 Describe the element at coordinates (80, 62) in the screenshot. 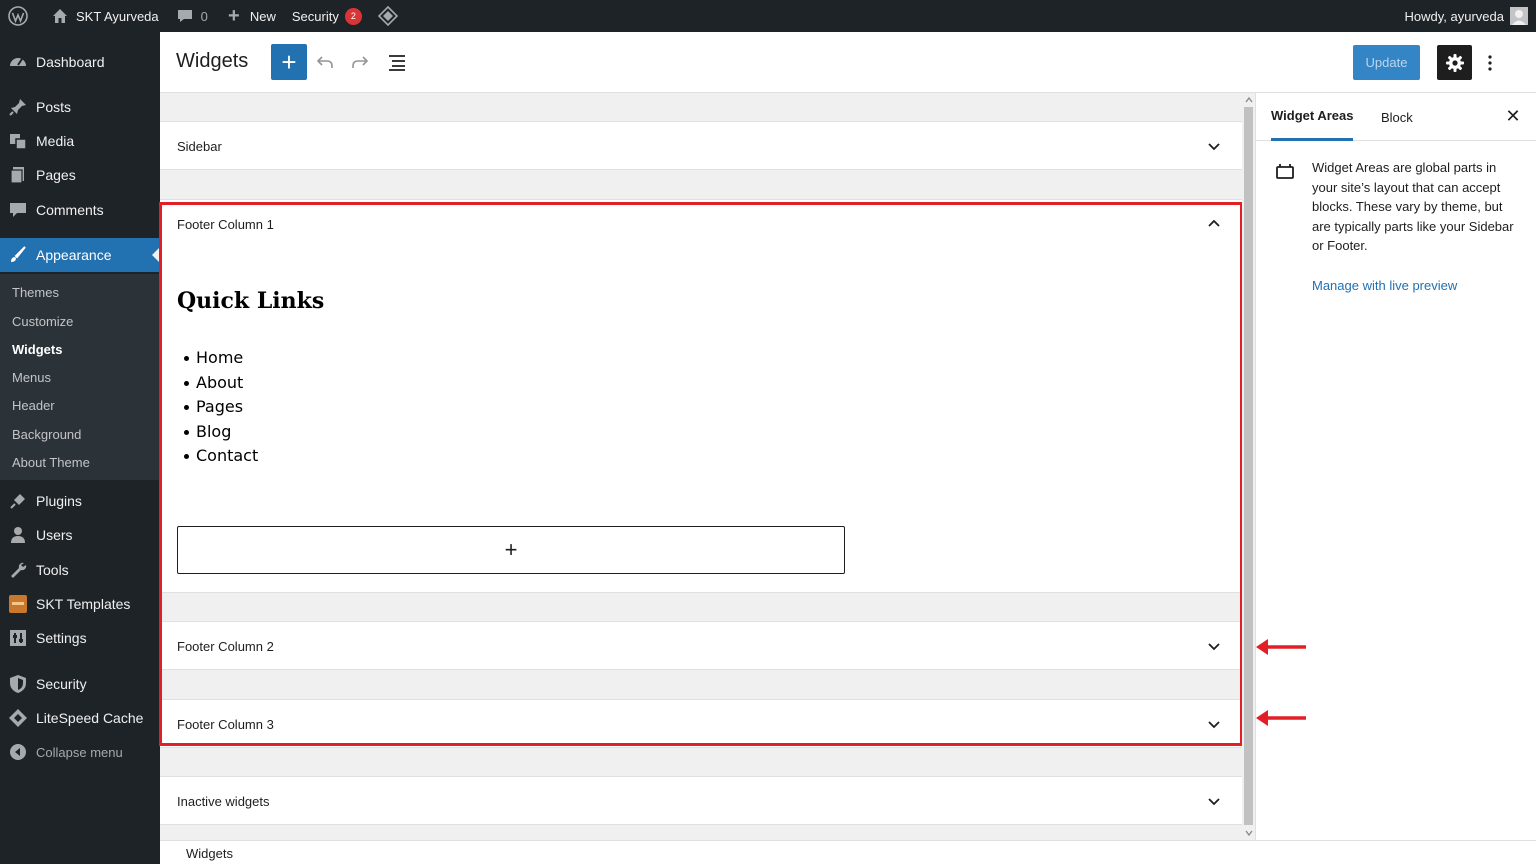

I see `menu-item-dashboard: Dashboard` at that location.